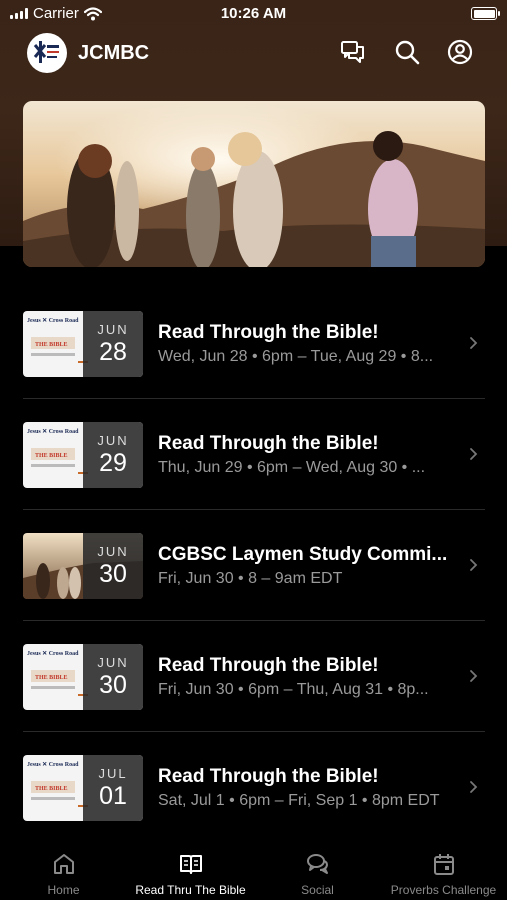  I want to click on status-bar: Carrier 10:26 AM, so click(253, 14).